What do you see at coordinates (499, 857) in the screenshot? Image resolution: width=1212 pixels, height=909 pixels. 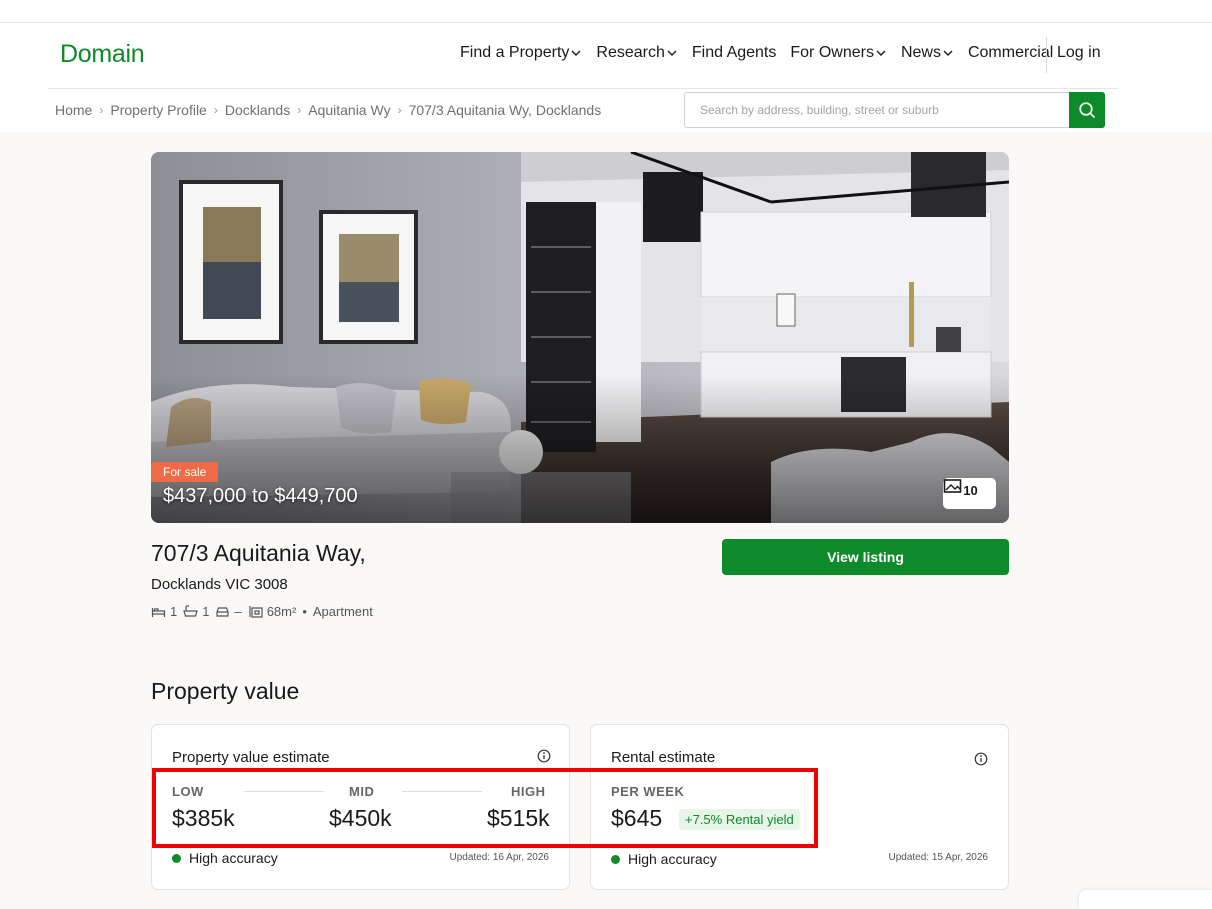 I see `updated-date: Updated: 16 Apr, 2026` at bounding box center [499, 857].